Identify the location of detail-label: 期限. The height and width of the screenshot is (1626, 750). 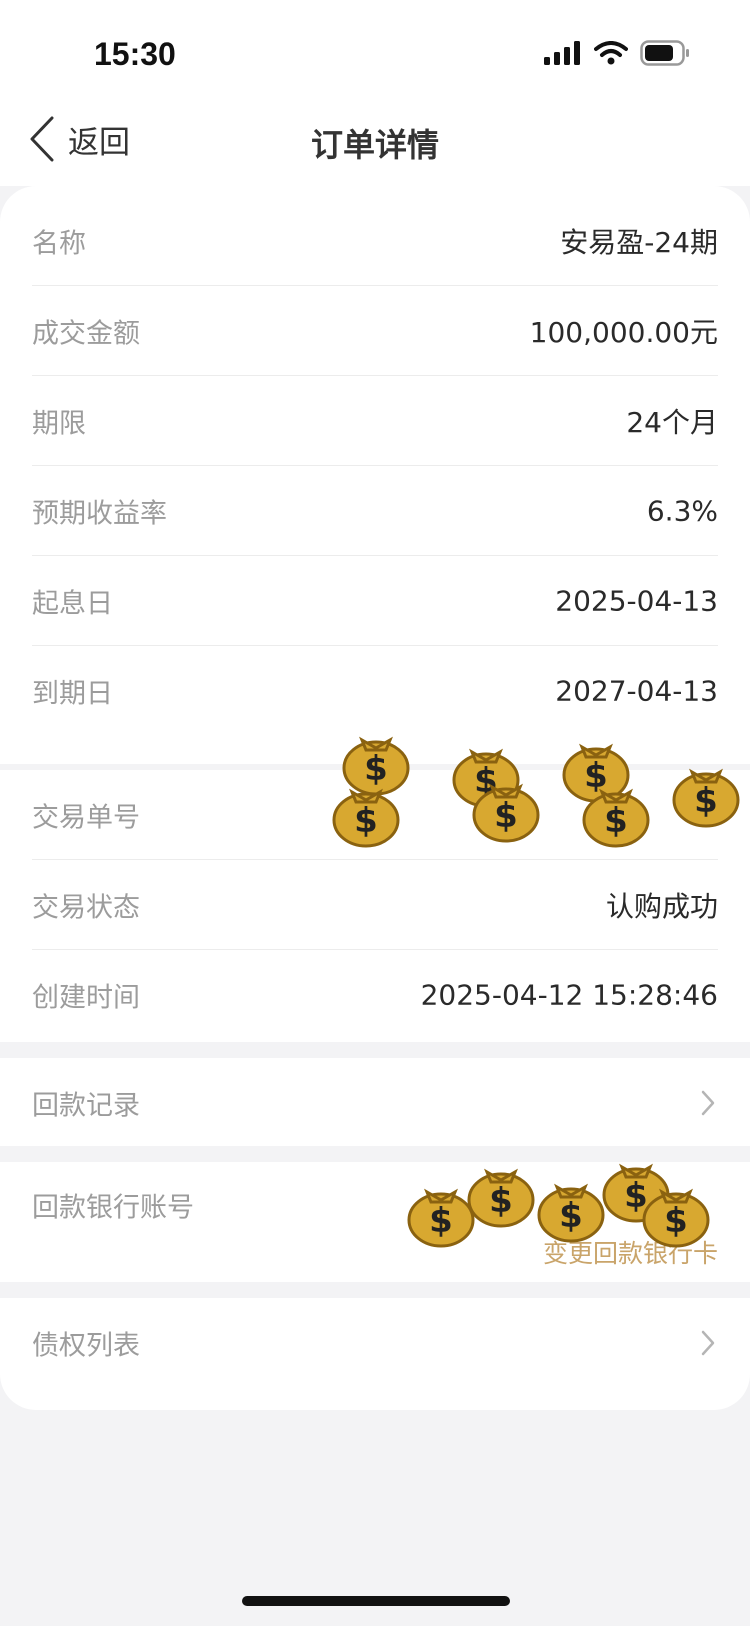
(59, 423).